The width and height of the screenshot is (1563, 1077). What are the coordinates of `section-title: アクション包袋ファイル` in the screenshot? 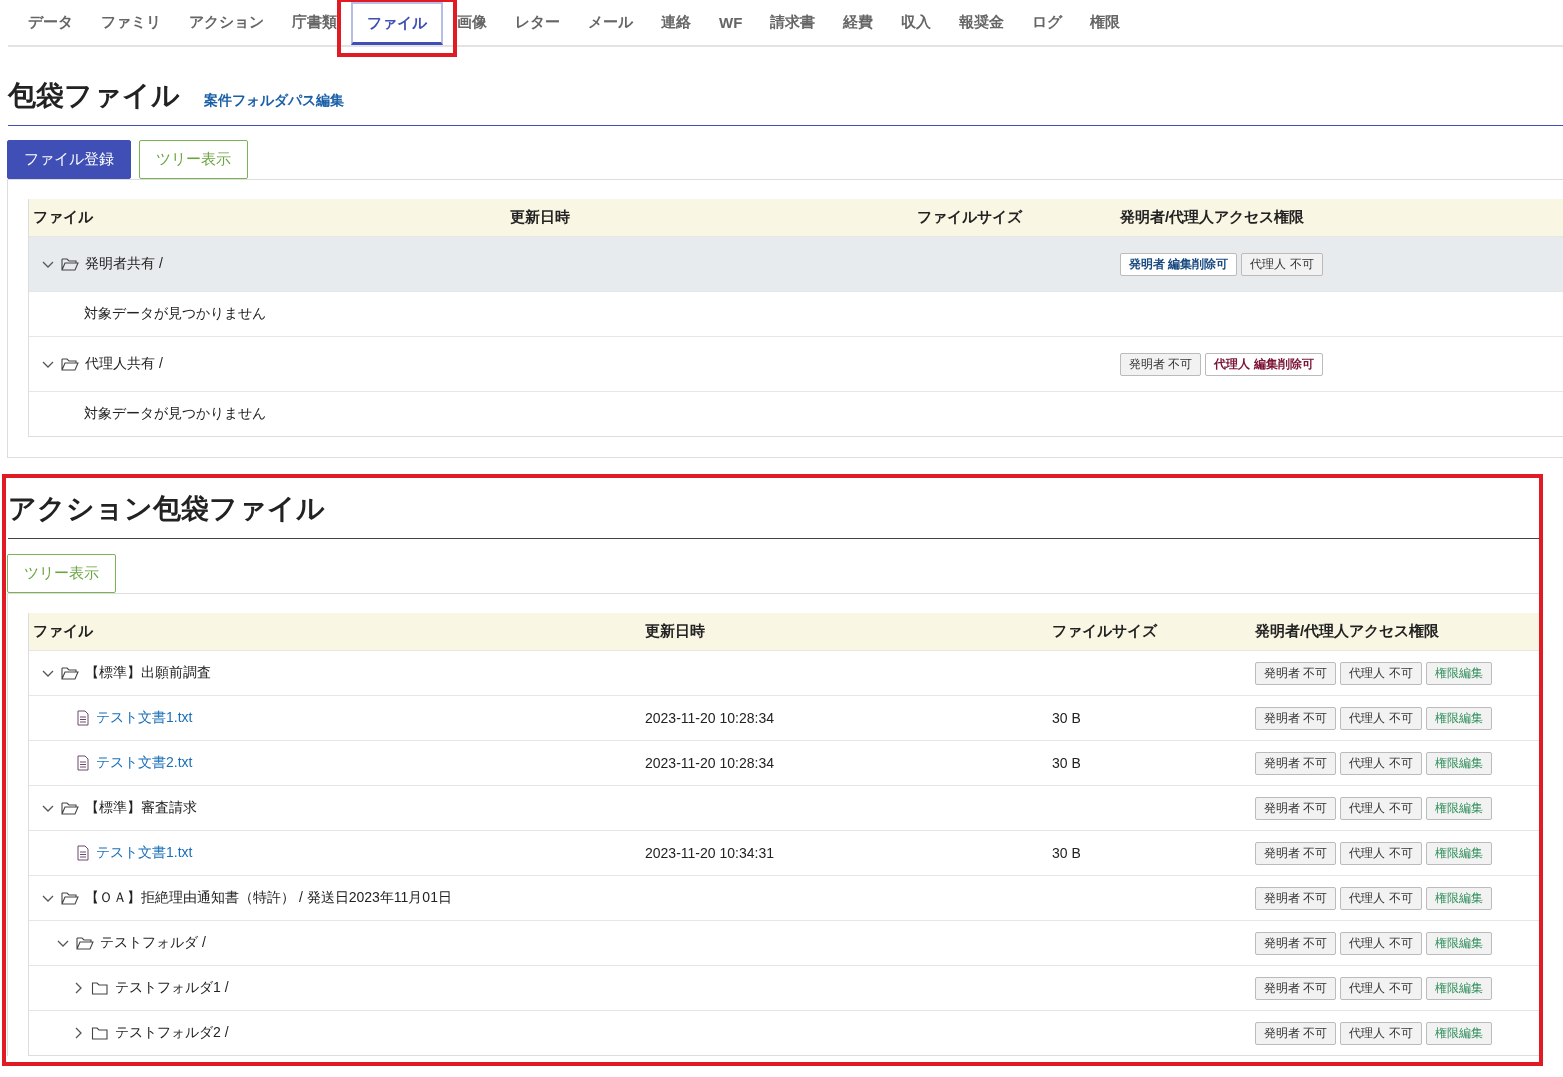 It's located at (166, 509).